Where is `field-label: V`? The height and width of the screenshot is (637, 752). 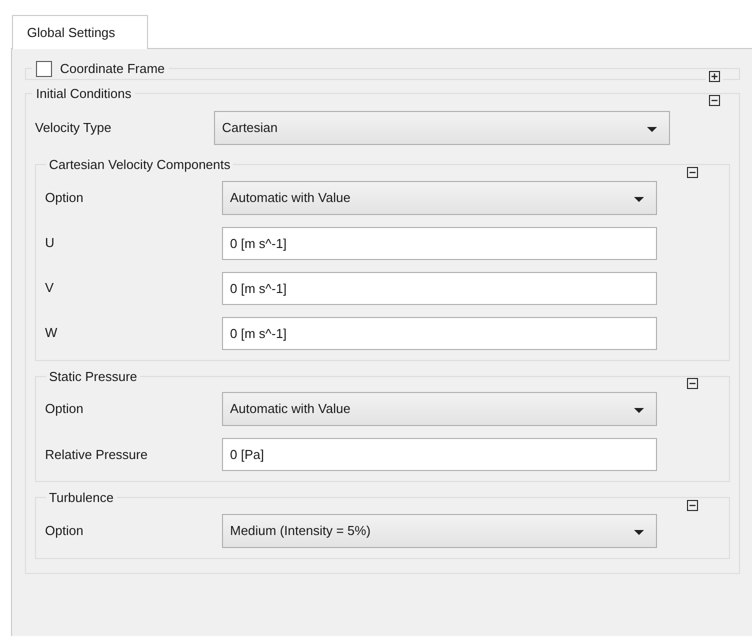 field-label: V is located at coordinates (49, 288).